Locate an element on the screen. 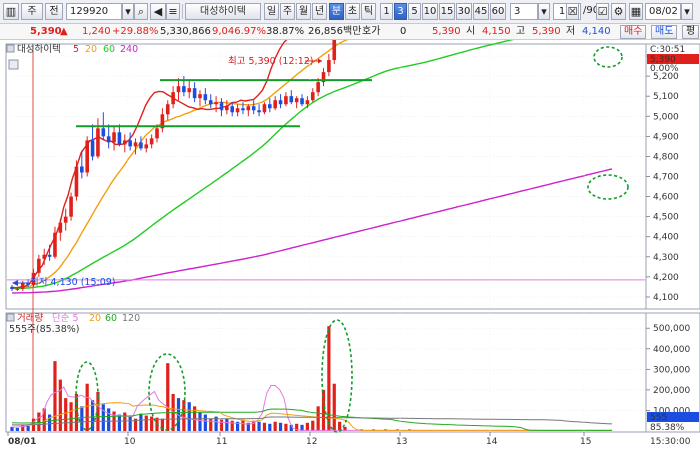 Image resolution: width=700 pixels, height=449 pixels. search-icon: ⌕ is located at coordinates (141, 11).